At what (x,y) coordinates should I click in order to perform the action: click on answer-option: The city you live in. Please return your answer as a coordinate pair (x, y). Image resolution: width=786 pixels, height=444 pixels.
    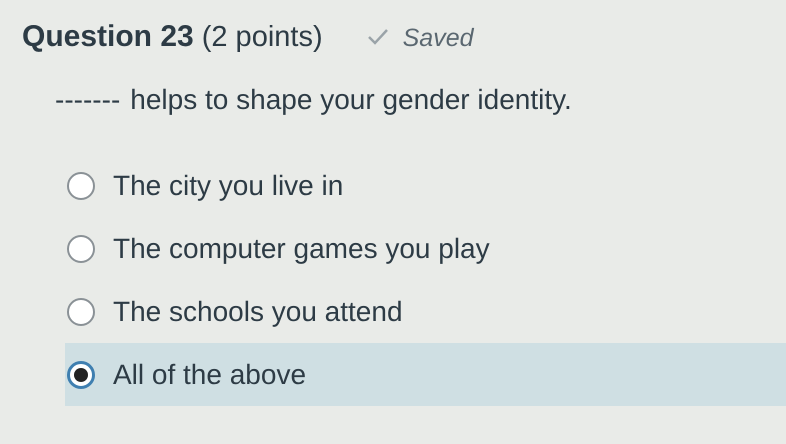
    Looking at the image, I should click on (425, 185).